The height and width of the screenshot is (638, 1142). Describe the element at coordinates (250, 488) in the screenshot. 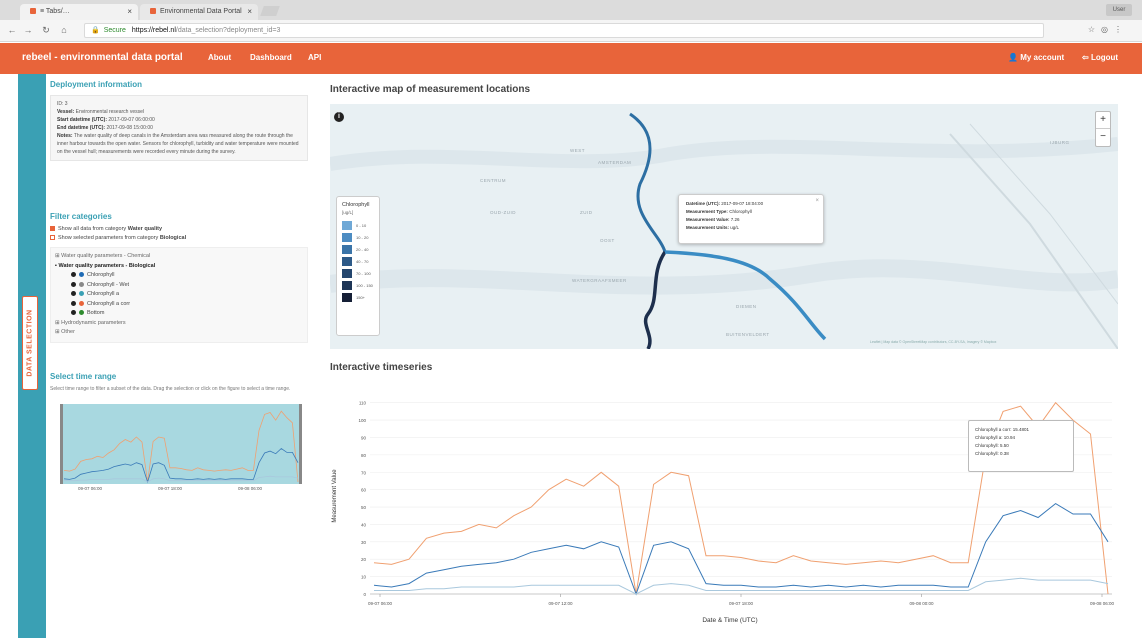

I see `mini-tick-label: 09-08 06:00` at that location.